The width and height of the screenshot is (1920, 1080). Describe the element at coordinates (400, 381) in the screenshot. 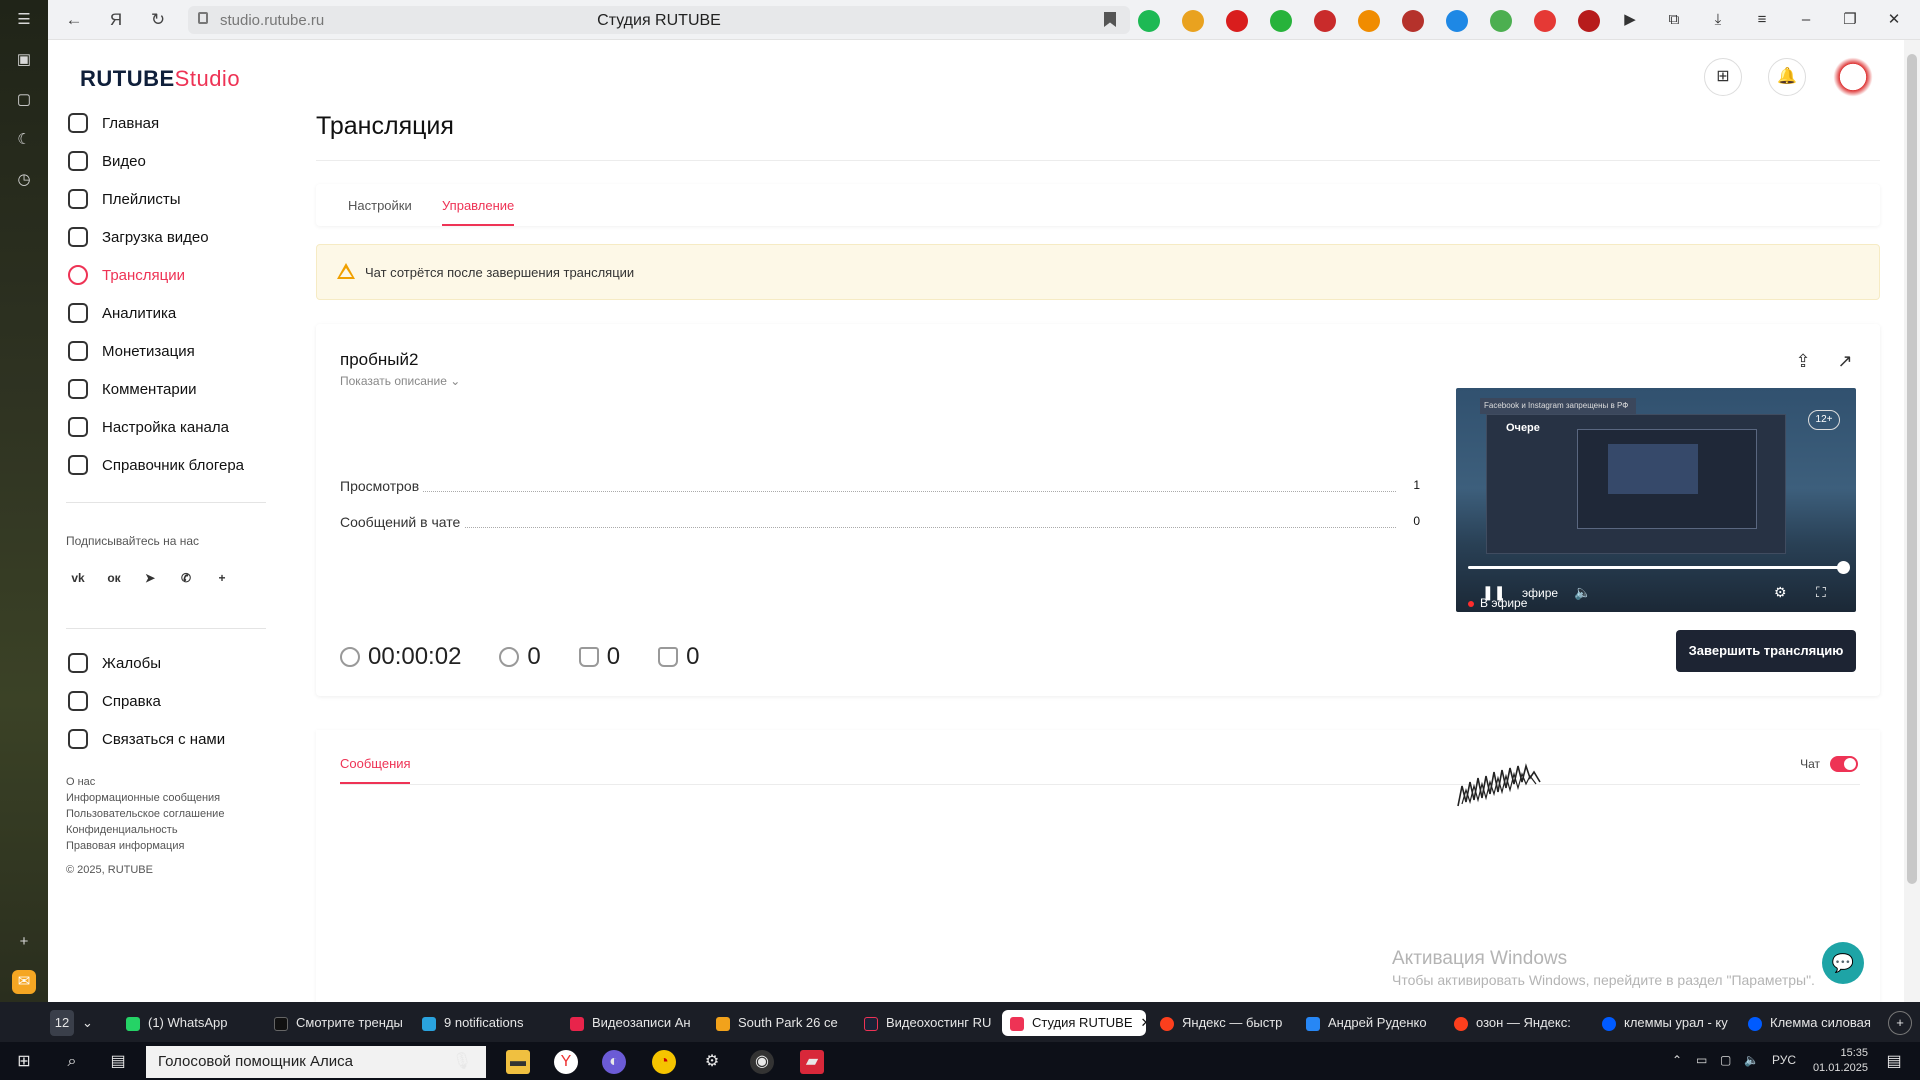

I see `show-description-toggle: Показать описание ⌄` at that location.